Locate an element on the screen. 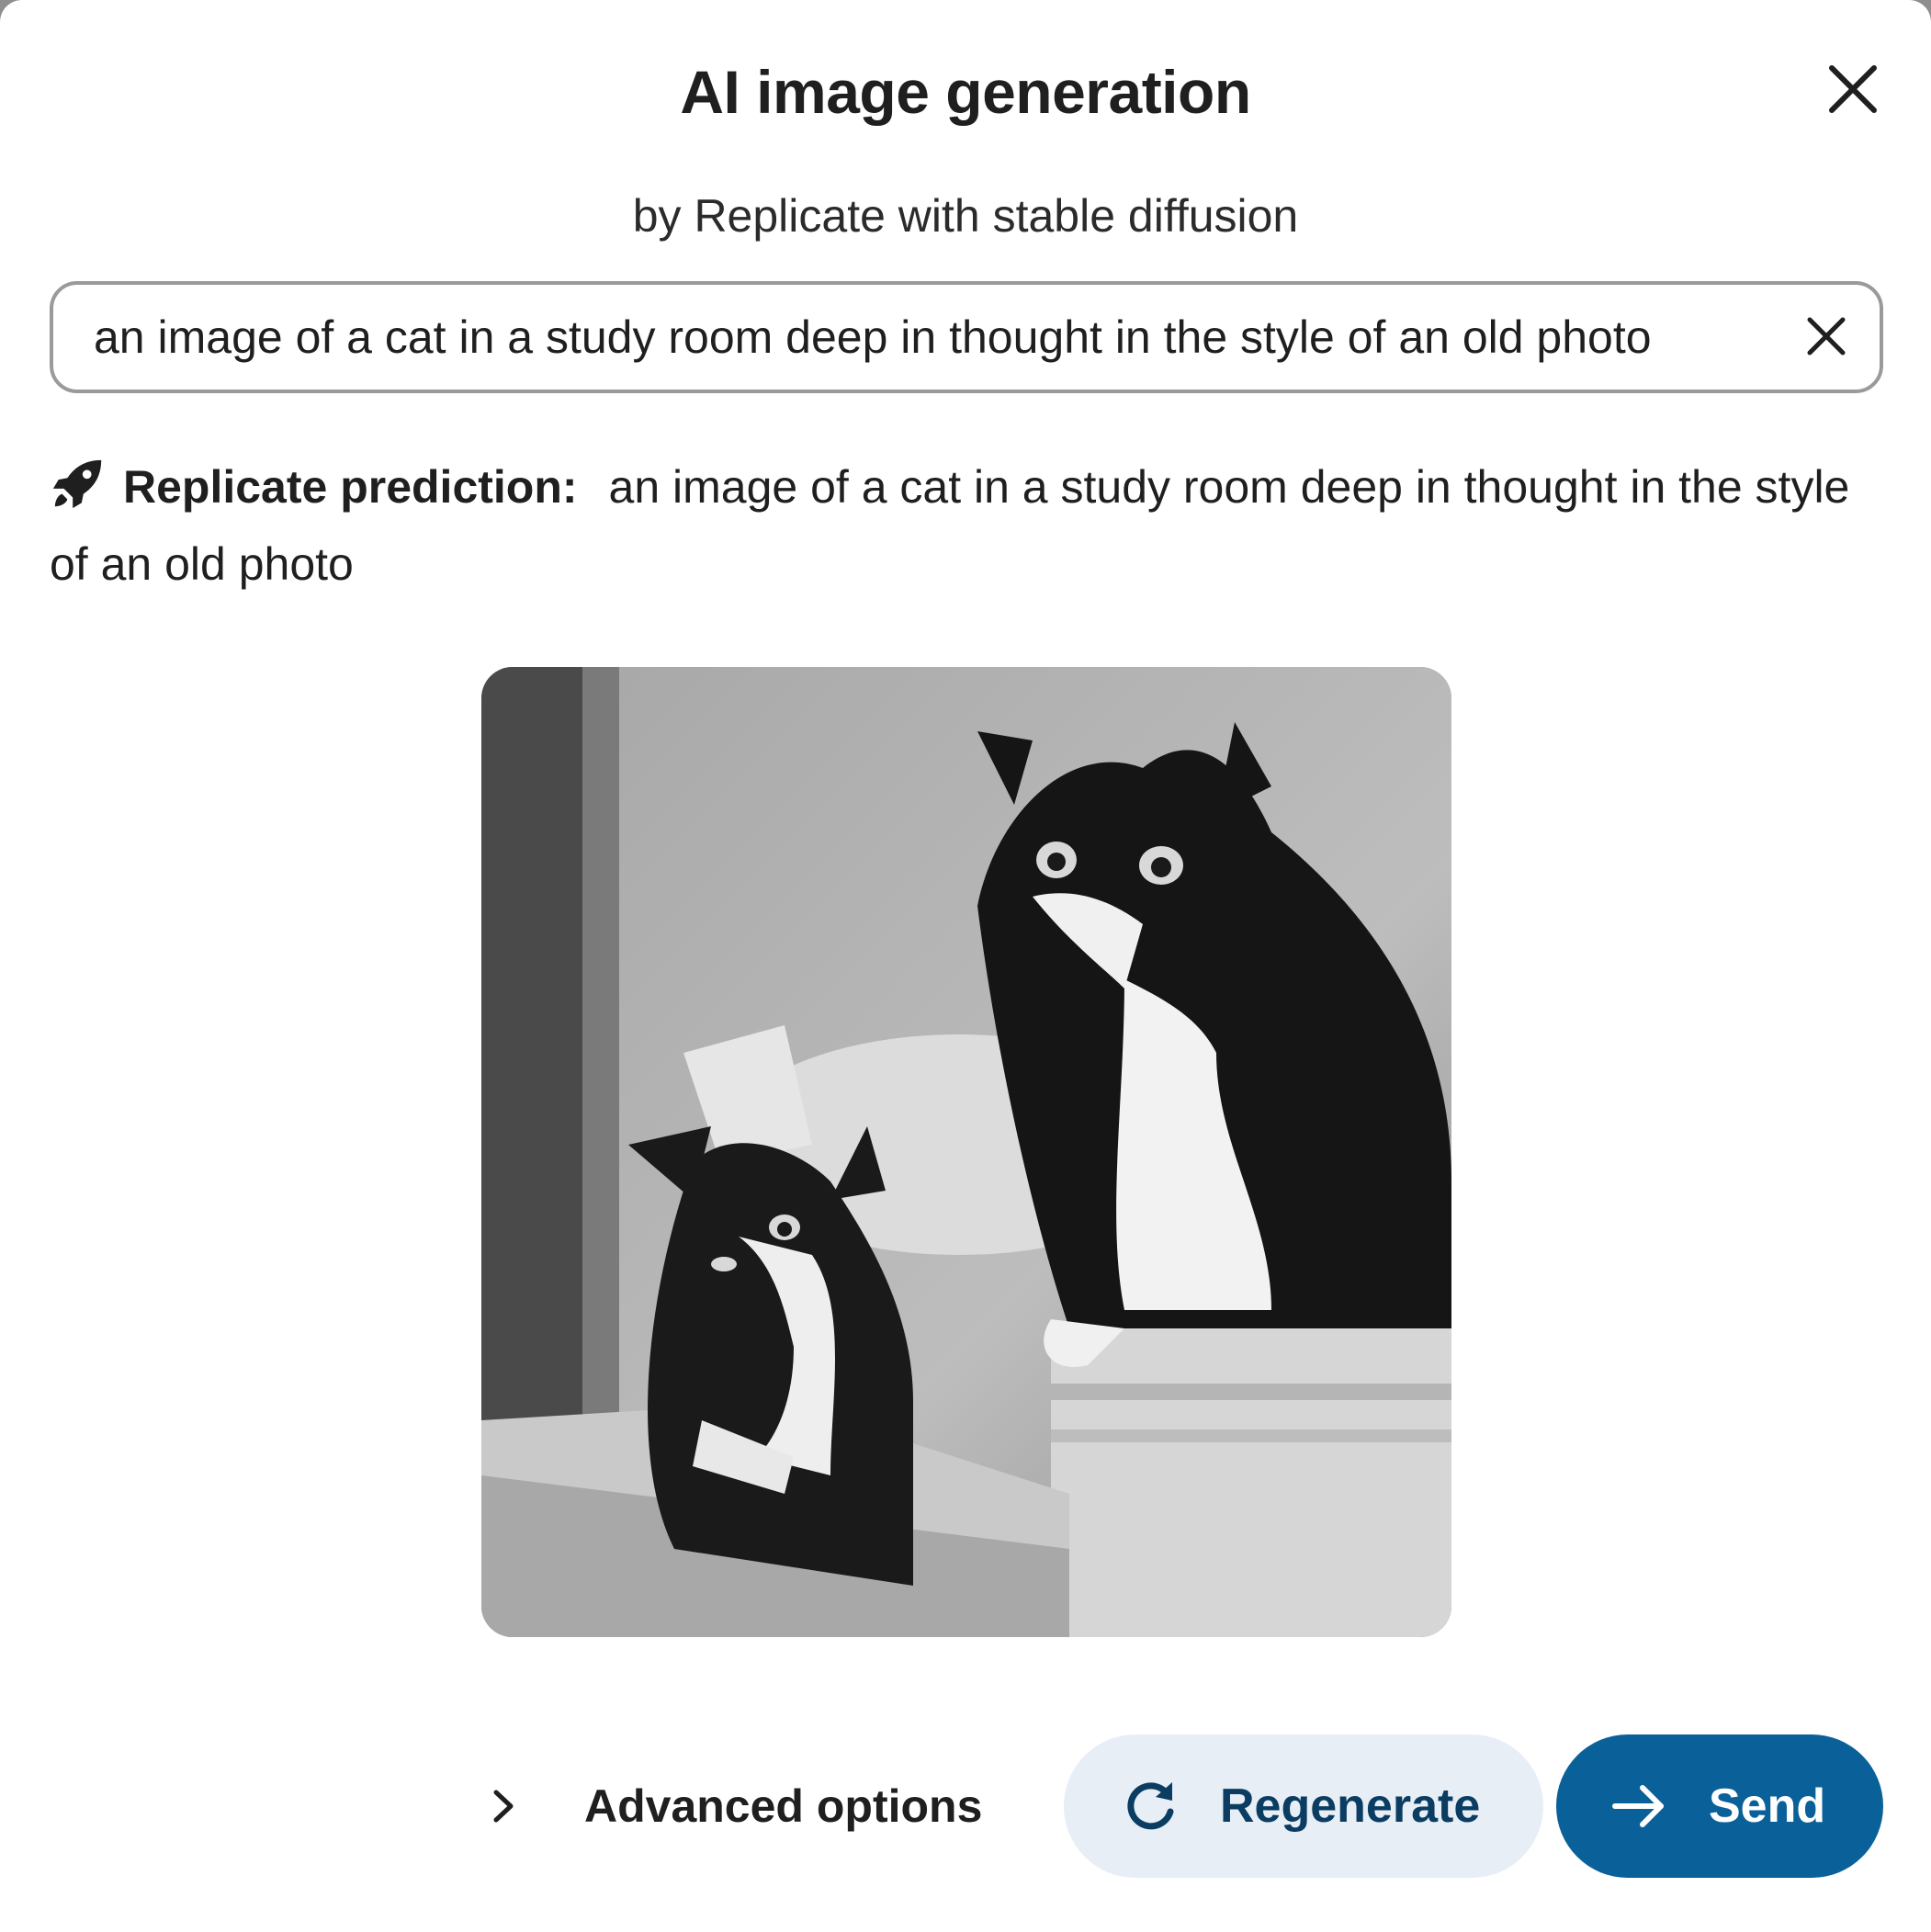  send-button: Send is located at coordinates (1719, 1806).